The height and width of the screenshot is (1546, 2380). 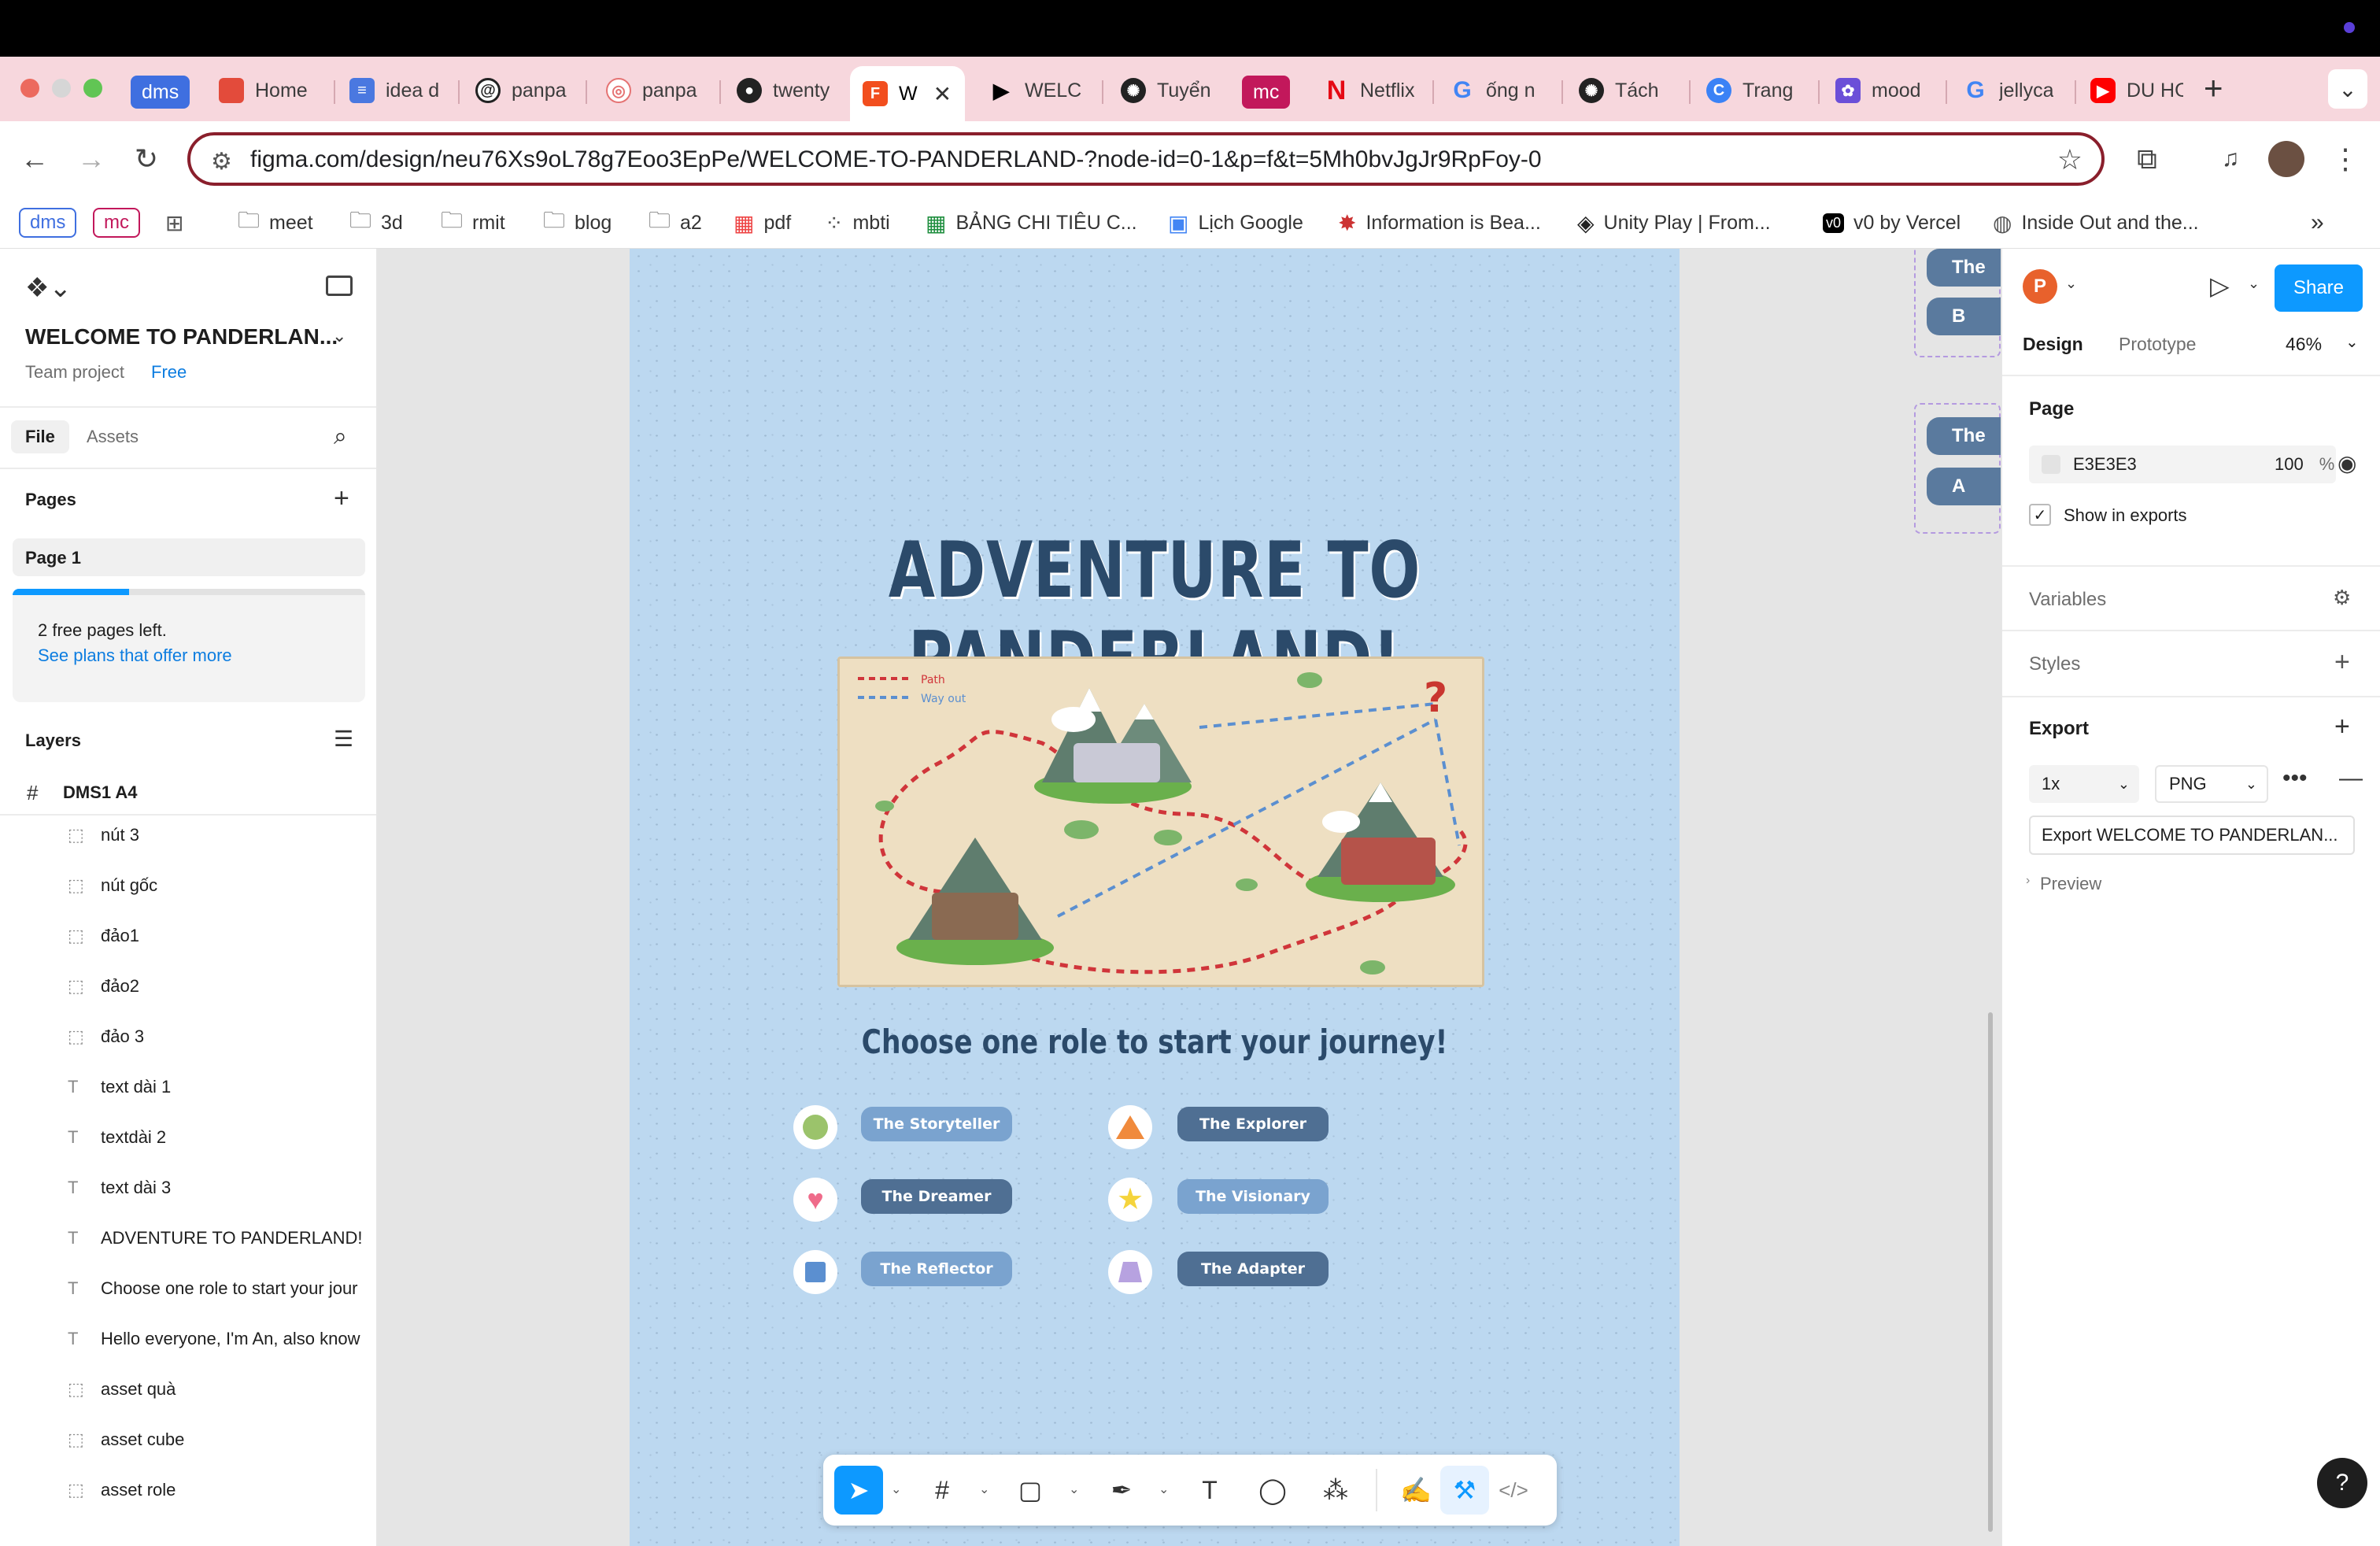 I want to click on tab-prototype: Prototype, so click(x=2157, y=344).